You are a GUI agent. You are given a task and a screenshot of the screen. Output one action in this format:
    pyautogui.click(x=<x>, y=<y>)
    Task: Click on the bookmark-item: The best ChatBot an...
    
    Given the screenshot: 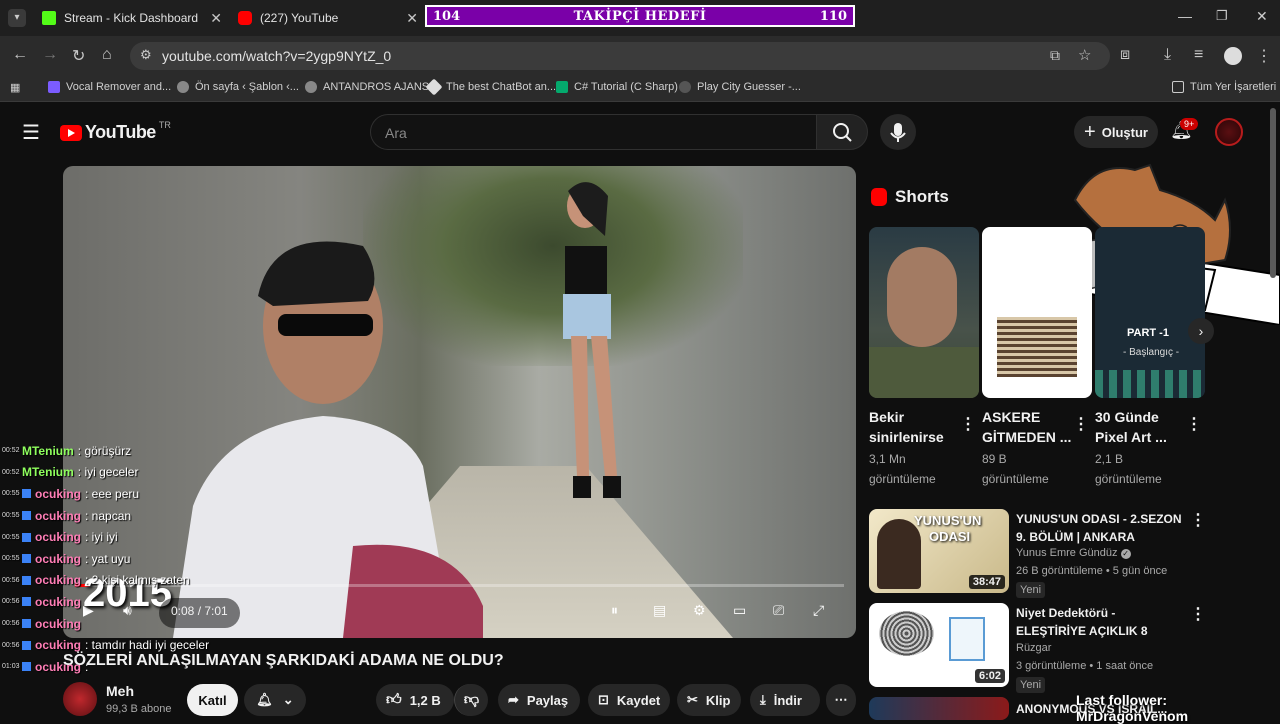 What is the action you would take?
    pyautogui.click(x=490, y=87)
    